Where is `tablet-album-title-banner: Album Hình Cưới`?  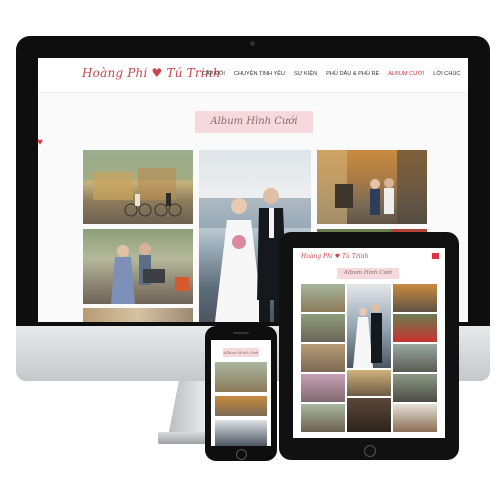
tablet-album-title-banner: Album Hình Cưới is located at coordinates (368, 273).